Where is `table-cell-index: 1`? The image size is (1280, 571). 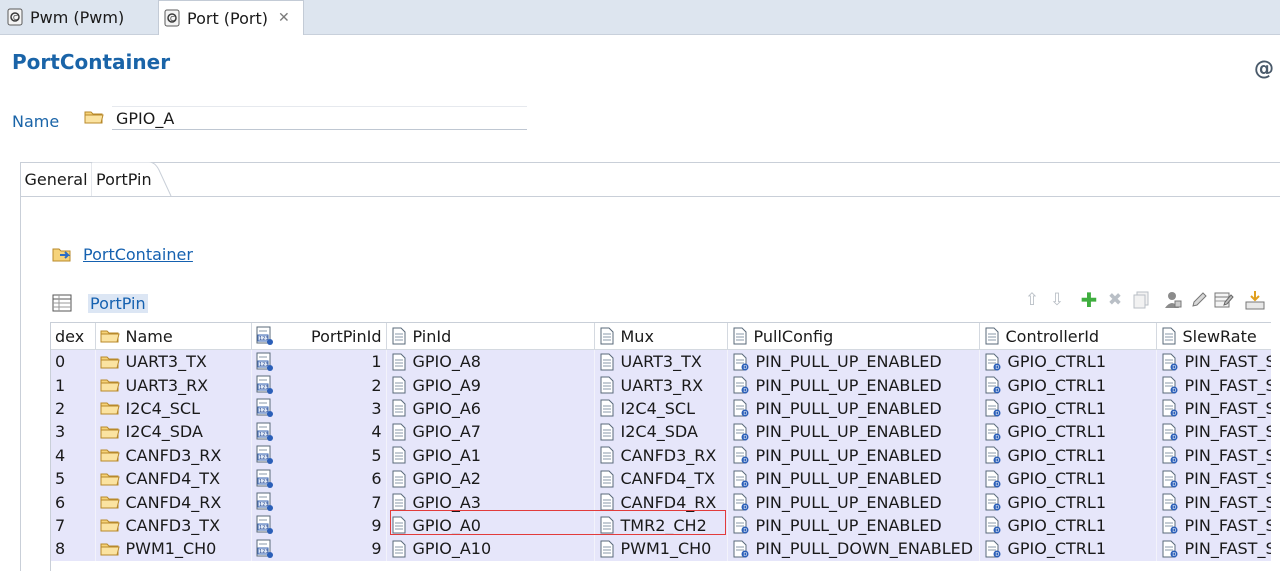 table-cell-index: 1 is located at coordinates (73, 385).